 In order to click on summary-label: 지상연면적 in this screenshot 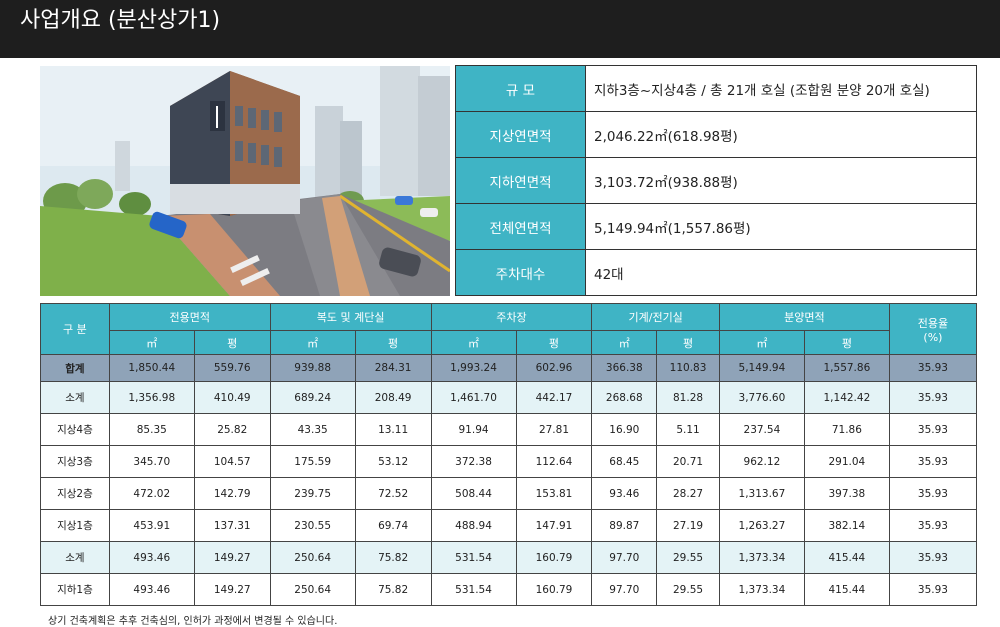, I will do `click(520, 134)`.